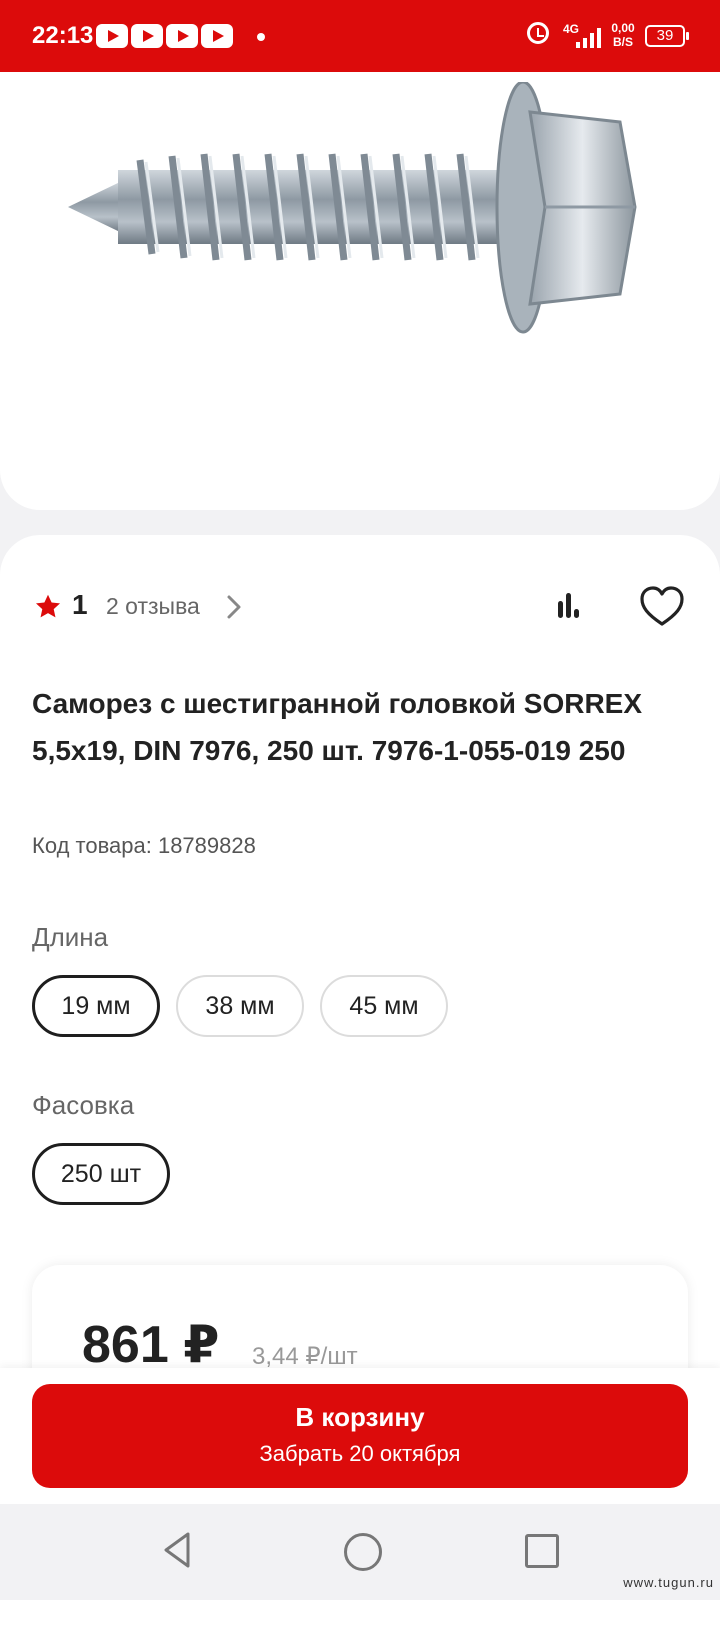  What do you see at coordinates (144, 845) in the screenshot?
I see `product-sku: Код товара: 18789828` at bounding box center [144, 845].